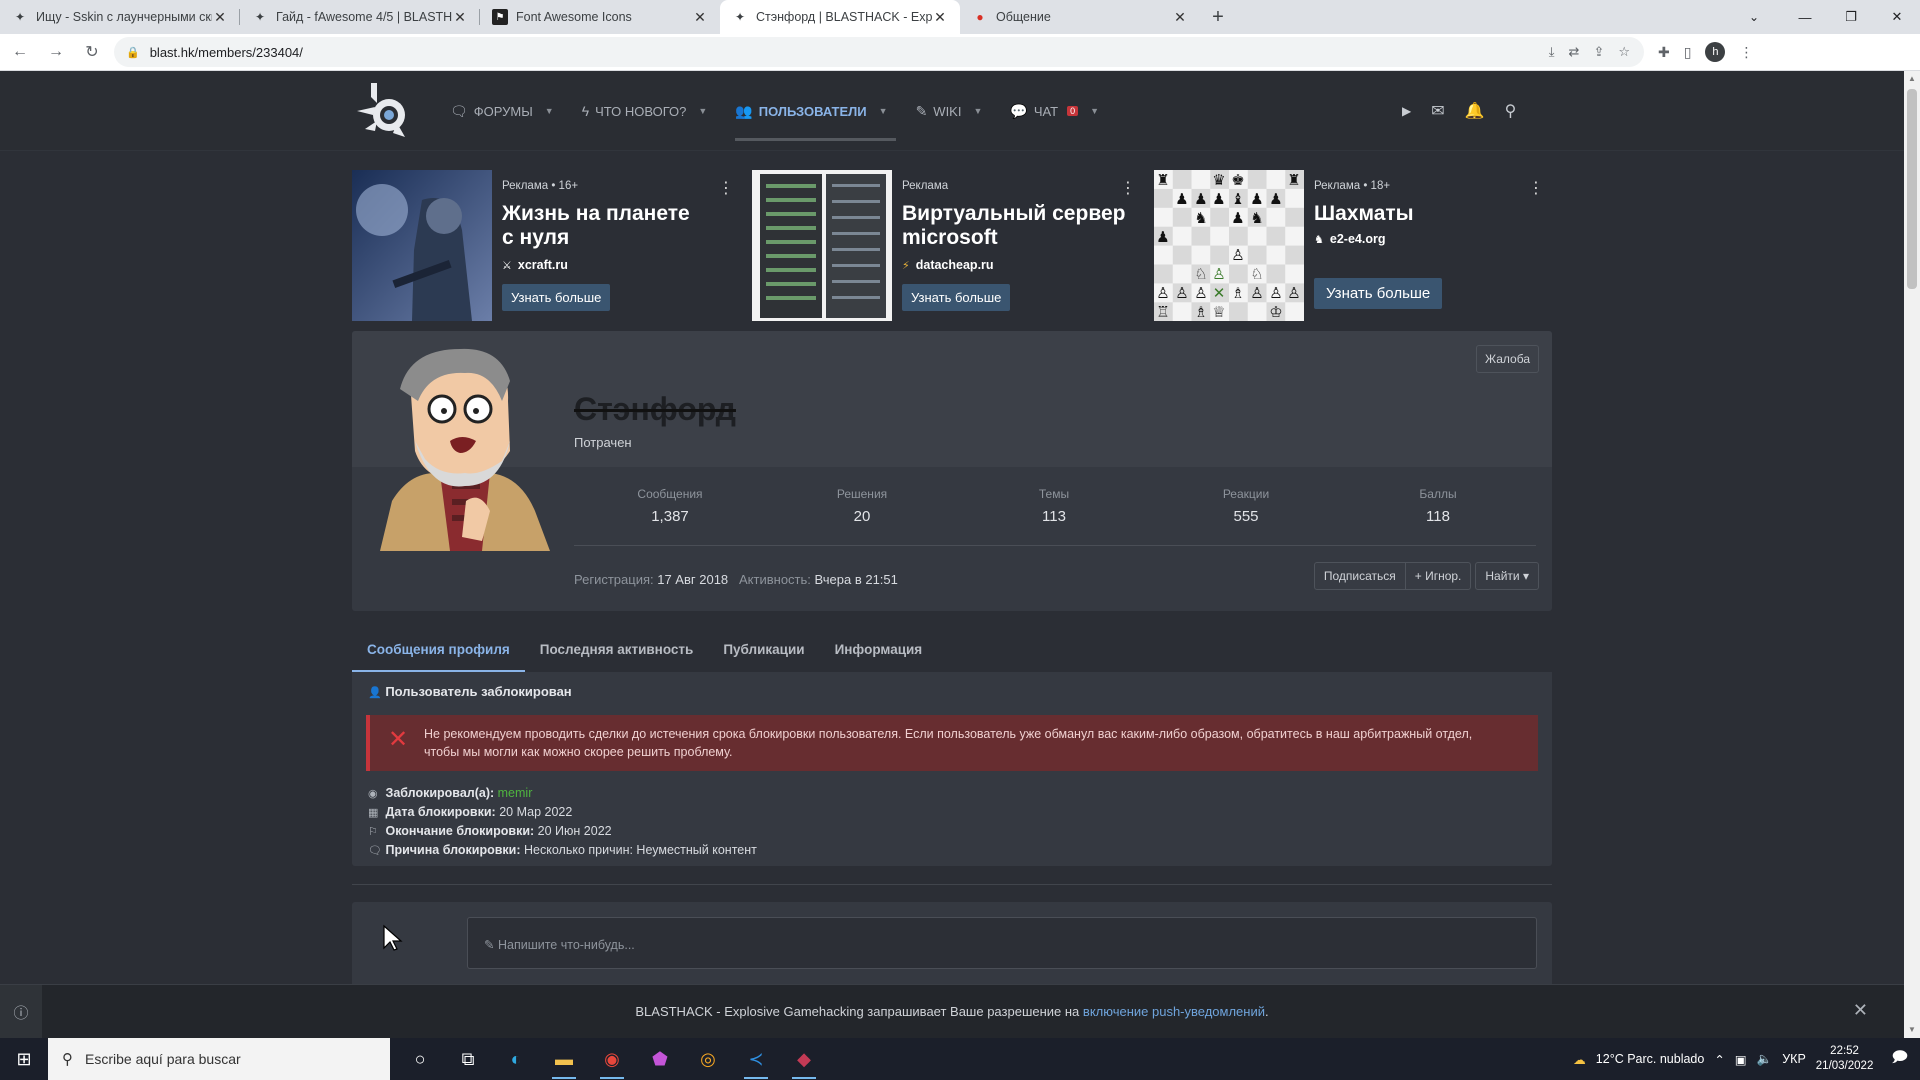 This screenshot has height=1080, width=1920. Describe the element at coordinates (1845, 1059) in the screenshot. I see `taskbar-clock: 22:52 21/03/2022` at that location.